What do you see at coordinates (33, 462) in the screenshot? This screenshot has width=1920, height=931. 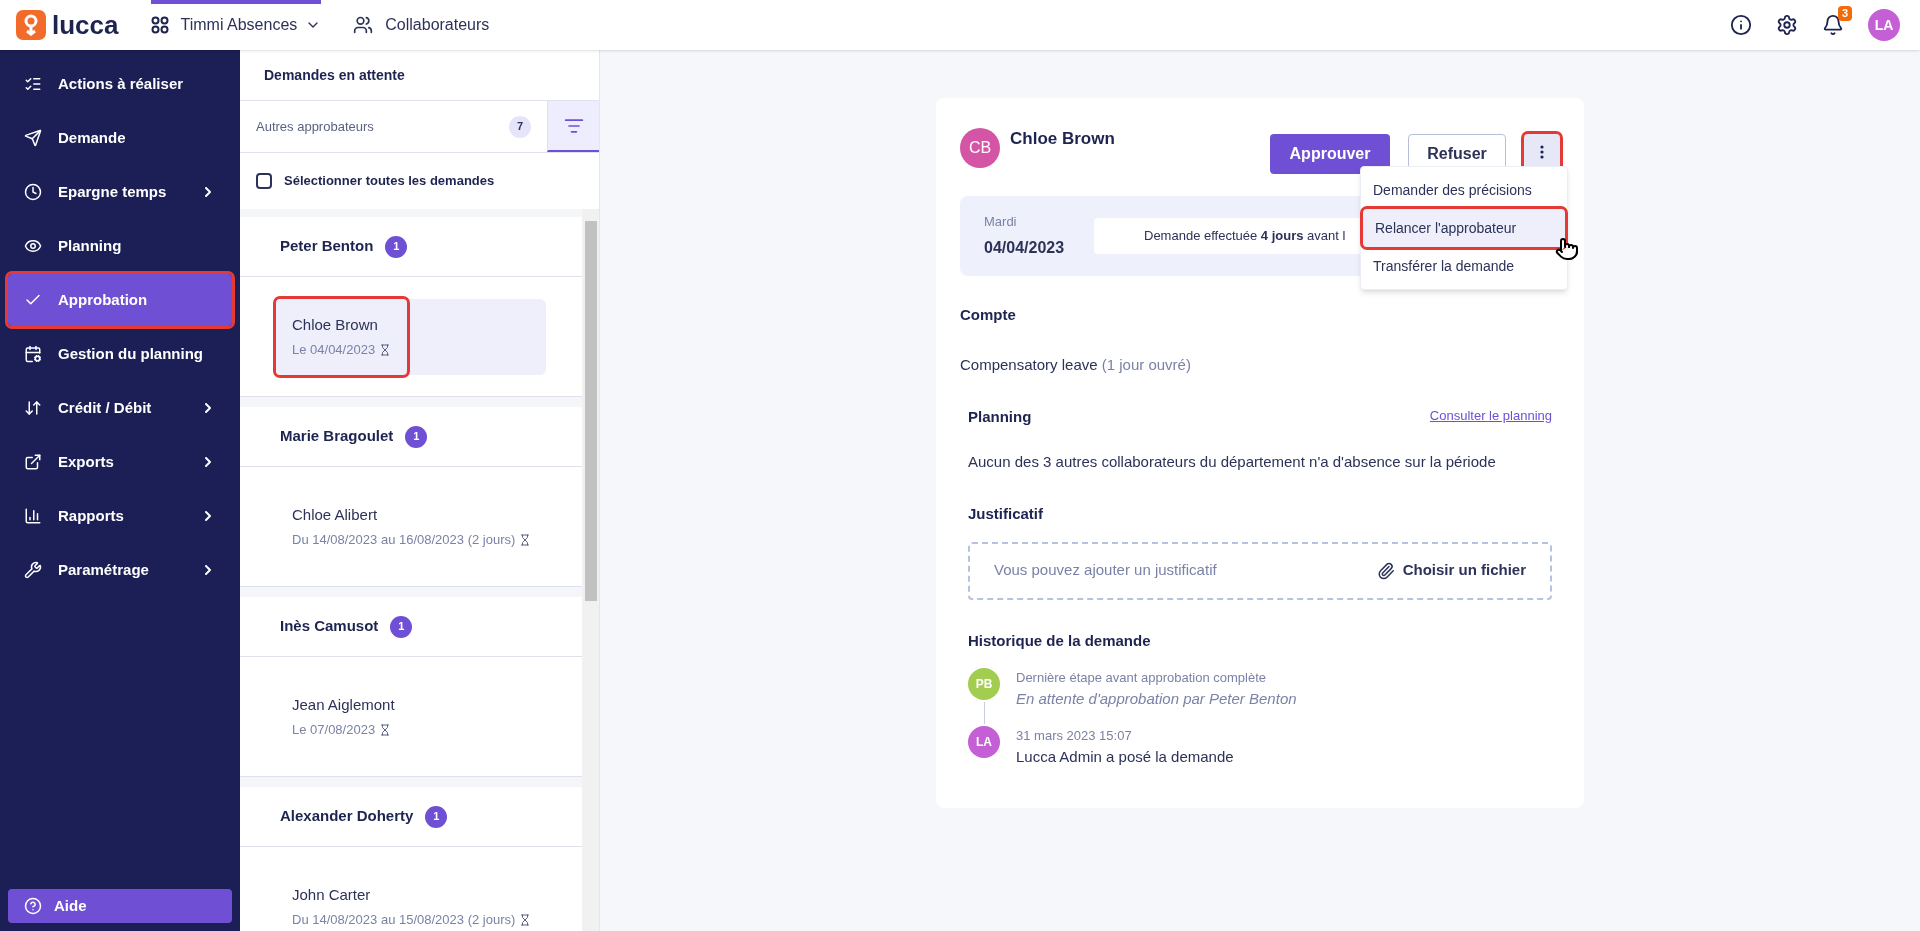 I see `external-link-icon` at bounding box center [33, 462].